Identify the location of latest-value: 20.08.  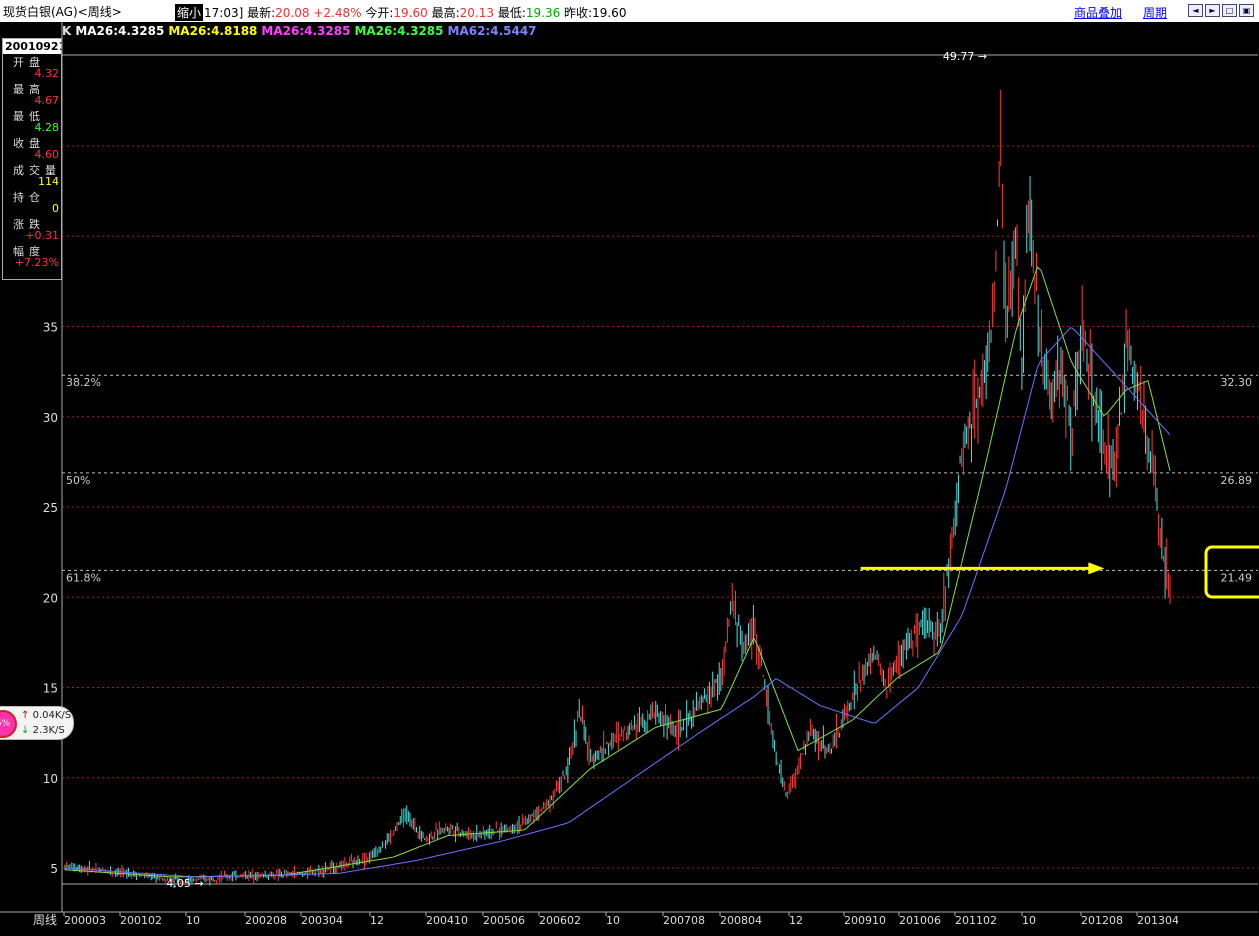
(292, 13).